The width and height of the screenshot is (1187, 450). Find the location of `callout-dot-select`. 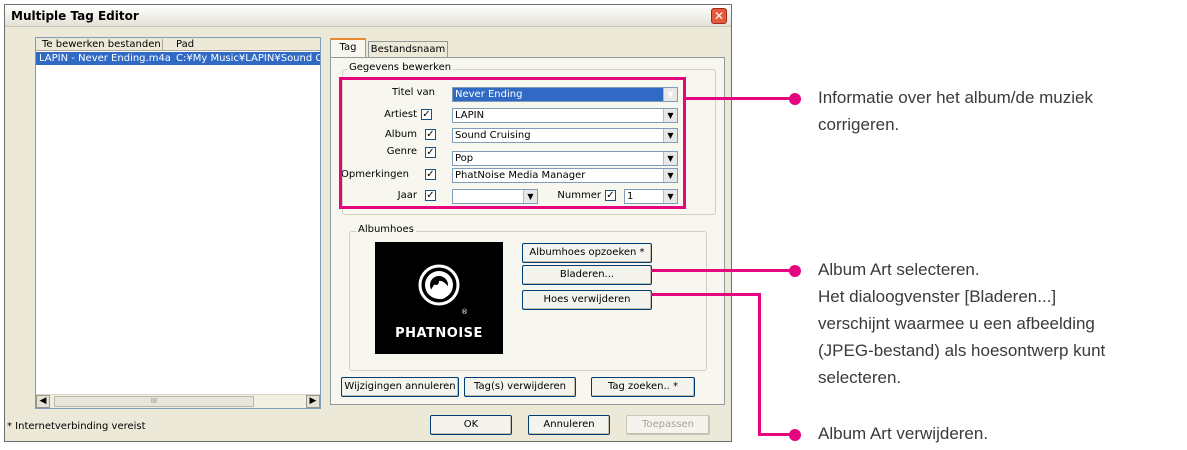

callout-dot-select is located at coordinates (795, 271).